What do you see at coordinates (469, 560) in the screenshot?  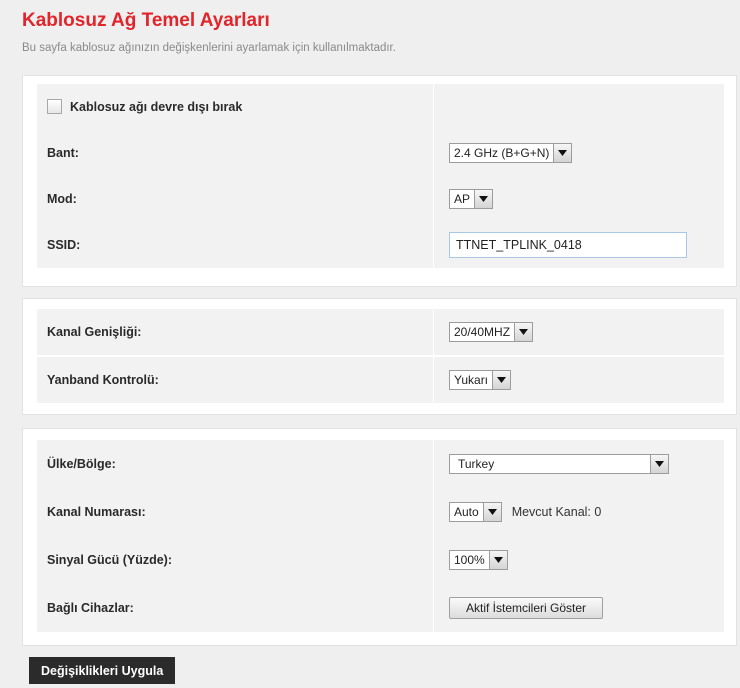 I see `signal-power-value: 100%` at bounding box center [469, 560].